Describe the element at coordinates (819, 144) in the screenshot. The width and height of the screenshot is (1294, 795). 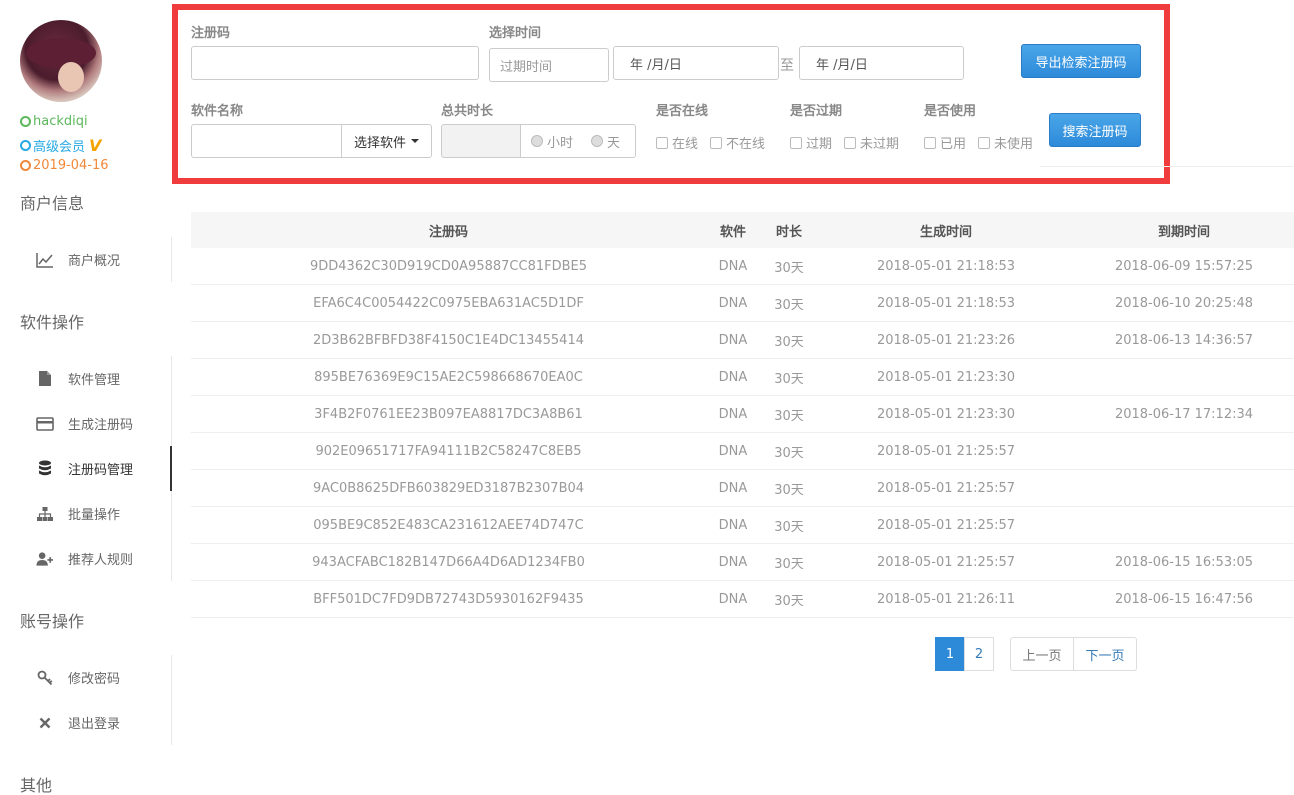
I see `checkbox-label: 过期` at that location.